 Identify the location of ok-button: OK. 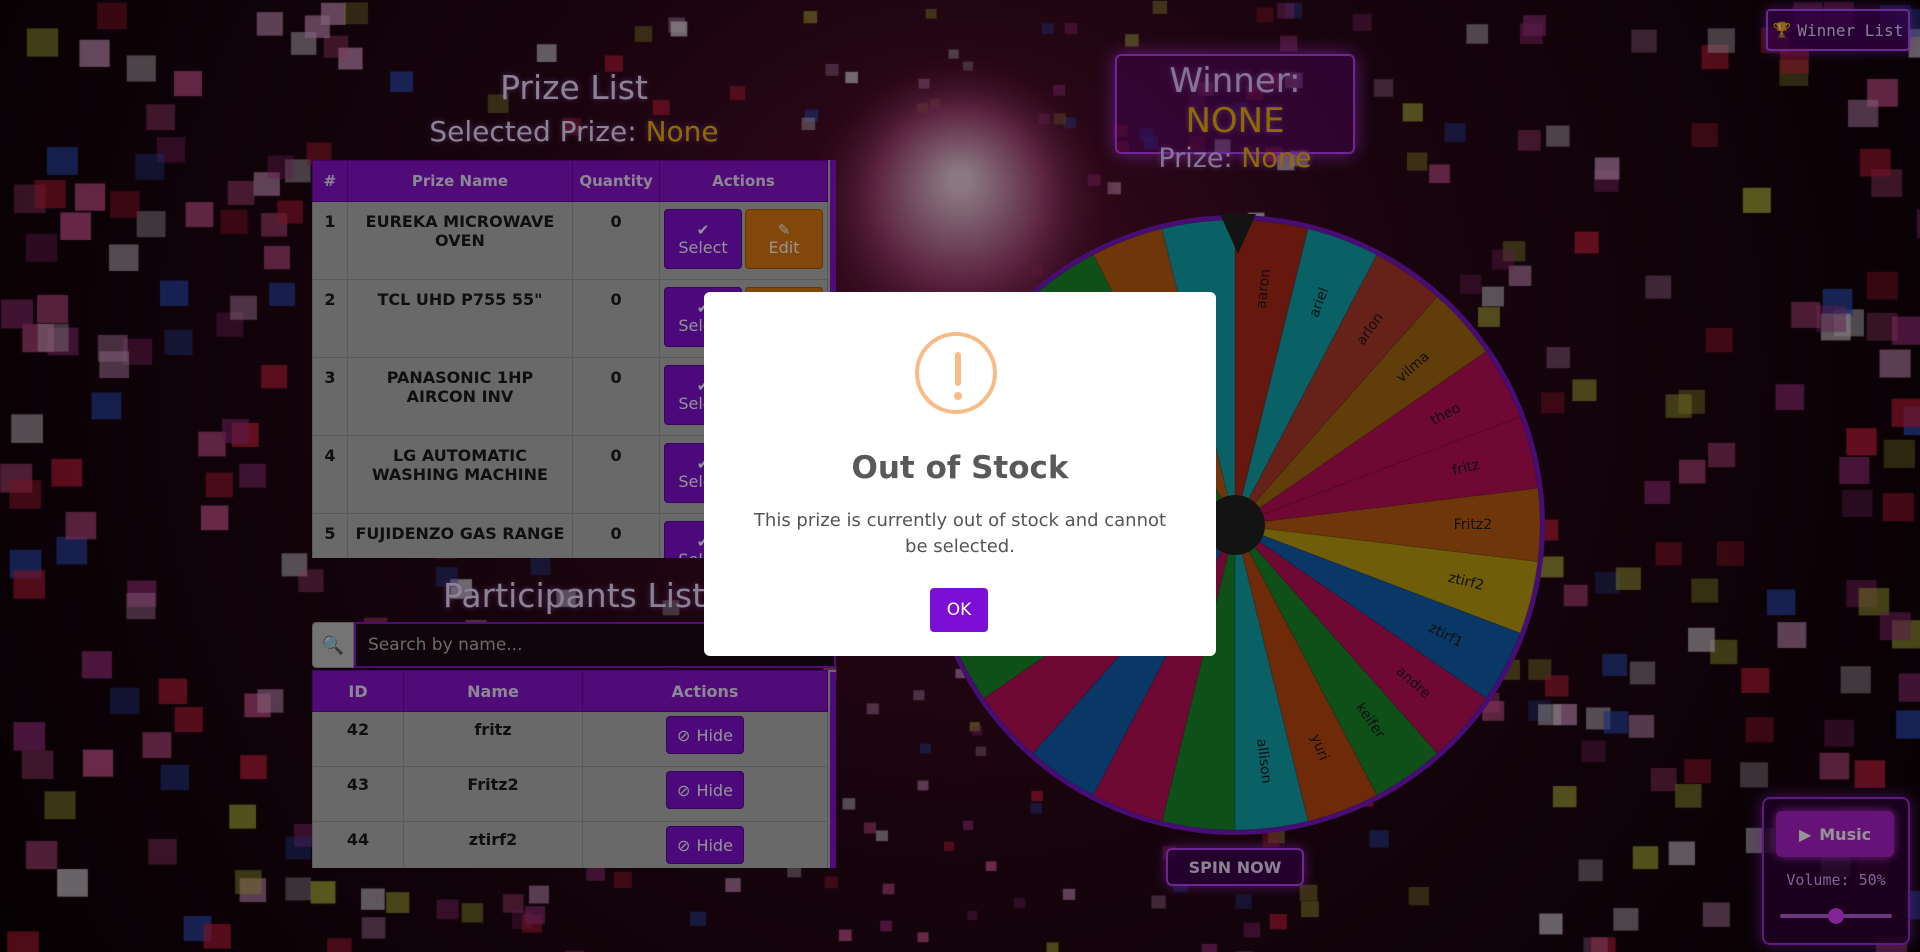
(959, 610).